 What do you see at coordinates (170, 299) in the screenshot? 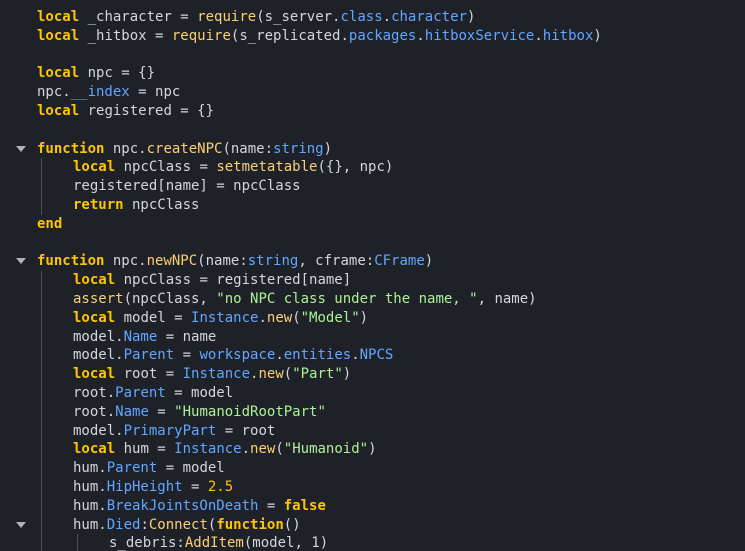
I see `code-token: (npcClass,` at bounding box center [170, 299].